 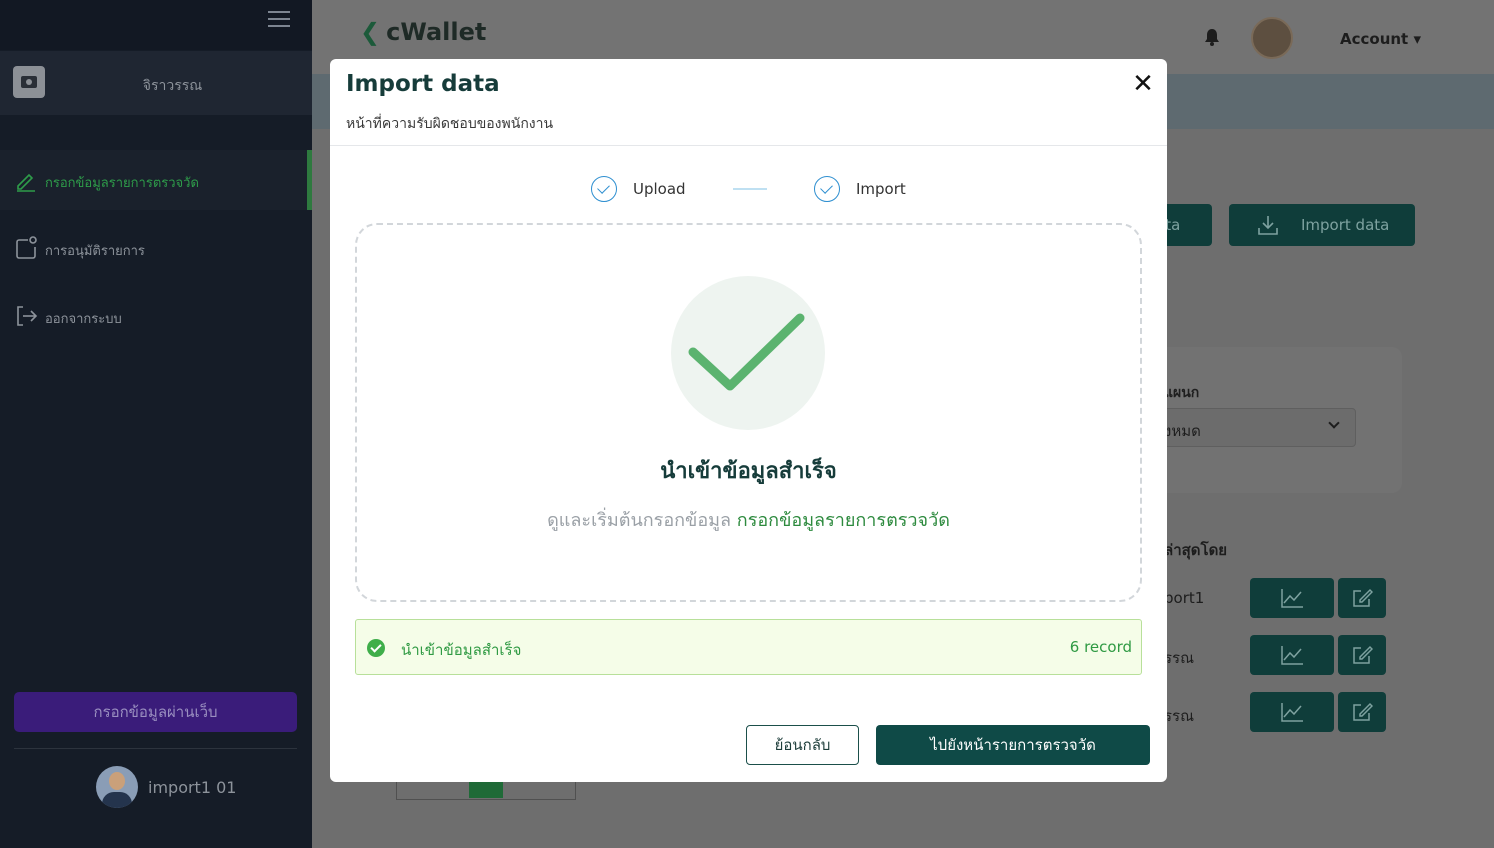 What do you see at coordinates (1100, 647) in the screenshot?
I see `record-count: 6 record` at bounding box center [1100, 647].